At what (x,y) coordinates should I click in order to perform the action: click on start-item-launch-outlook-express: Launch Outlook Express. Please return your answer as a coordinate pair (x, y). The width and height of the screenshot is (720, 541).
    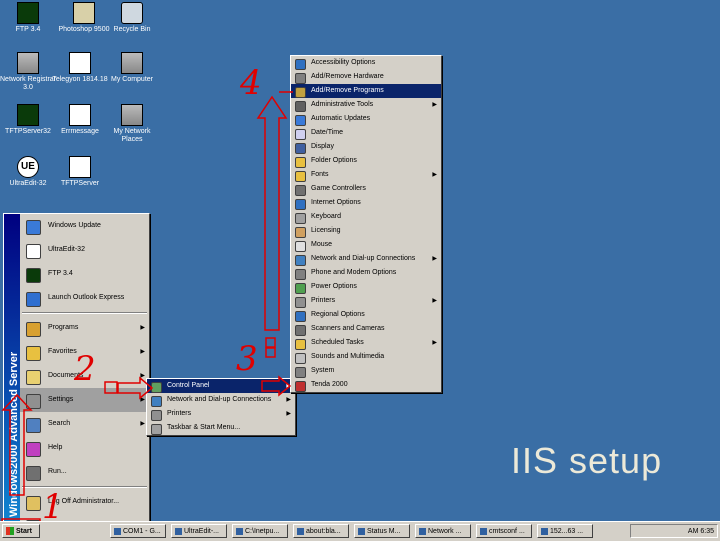
    Looking at the image, I should click on (84, 298).